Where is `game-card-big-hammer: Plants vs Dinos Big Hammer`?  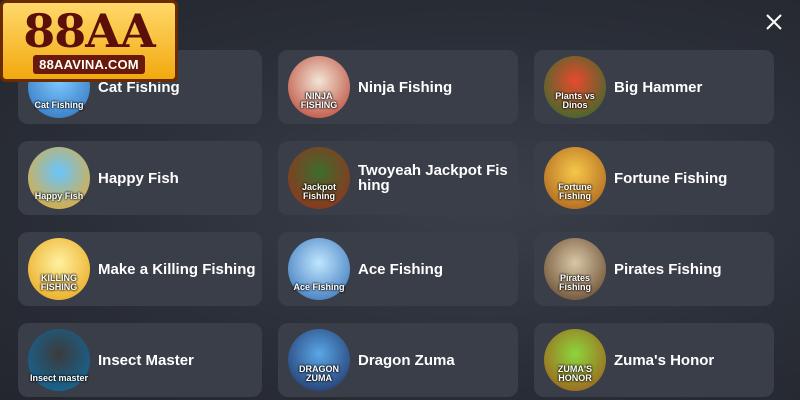 game-card-big-hammer: Plants vs Dinos Big Hammer is located at coordinates (654, 87).